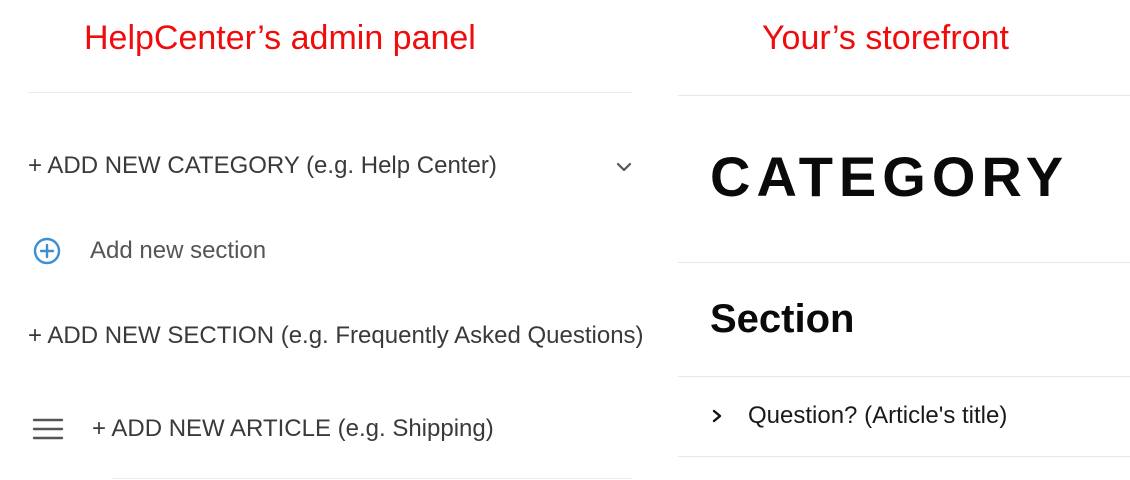 The height and width of the screenshot is (480, 1130). I want to click on add-article-label: + ADD NEW ARTICLE (e.g. Shipping), so click(293, 429).